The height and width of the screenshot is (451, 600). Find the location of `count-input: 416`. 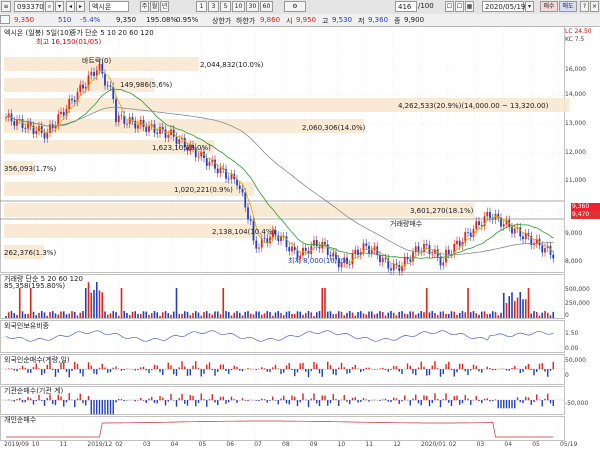

count-input: 416 is located at coordinates (406, 6).